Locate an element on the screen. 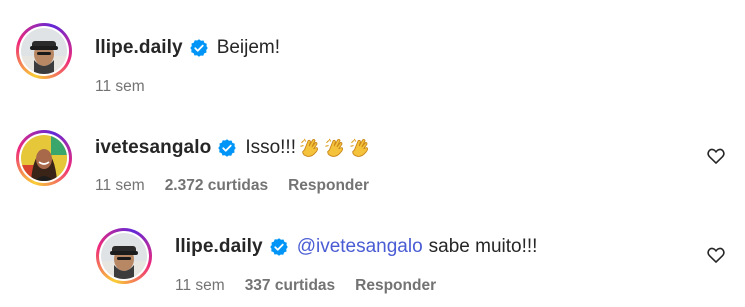  comment-meta: 11 sem 2.372 curtidas Responder is located at coordinates (232, 186).